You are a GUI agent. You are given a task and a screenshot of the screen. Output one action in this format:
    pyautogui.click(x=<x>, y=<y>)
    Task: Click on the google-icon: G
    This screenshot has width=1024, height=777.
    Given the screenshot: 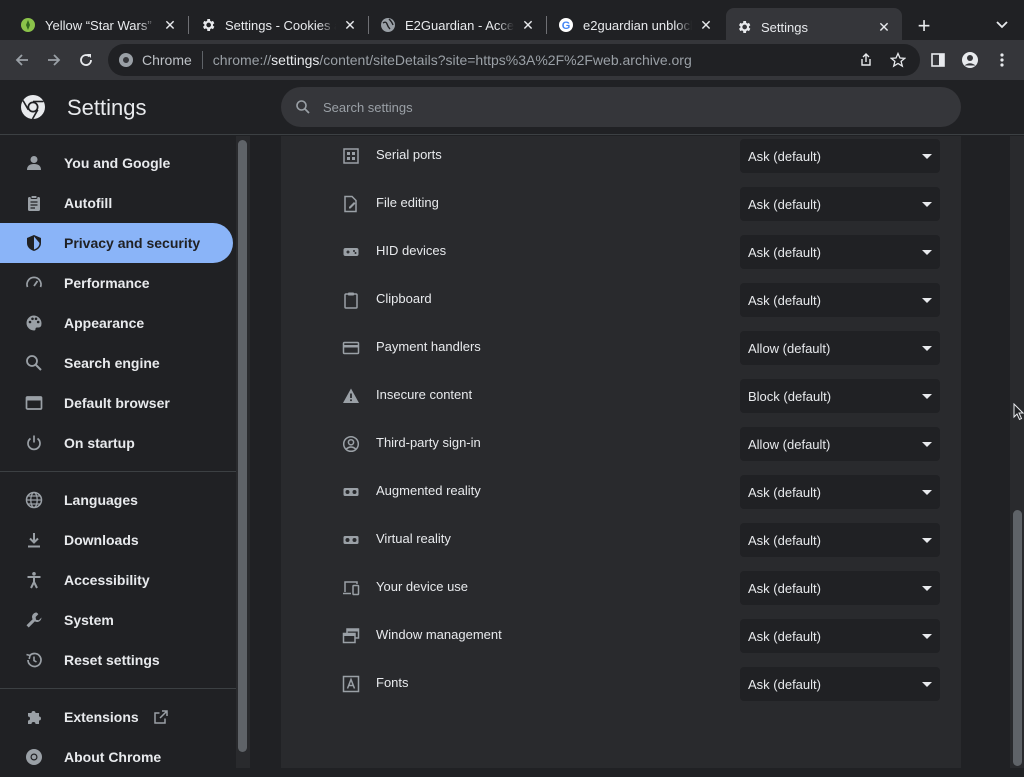 What is the action you would take?
    pyautogui.click(x=566, y=25)
    